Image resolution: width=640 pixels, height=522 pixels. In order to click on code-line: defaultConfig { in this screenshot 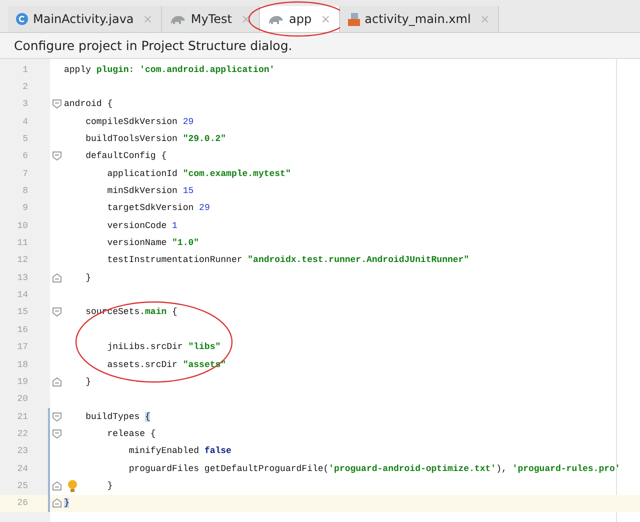, I will do `click(126, 156)`.